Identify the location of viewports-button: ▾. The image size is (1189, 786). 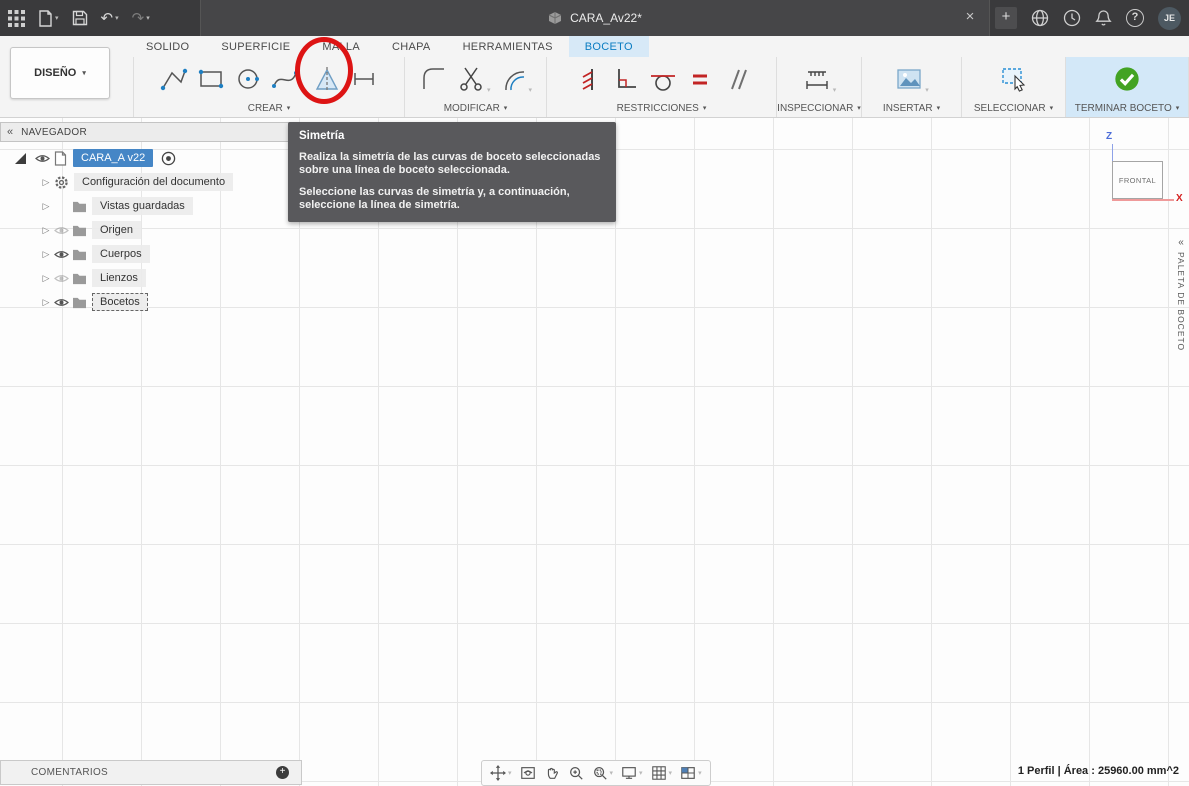
(691, 773).